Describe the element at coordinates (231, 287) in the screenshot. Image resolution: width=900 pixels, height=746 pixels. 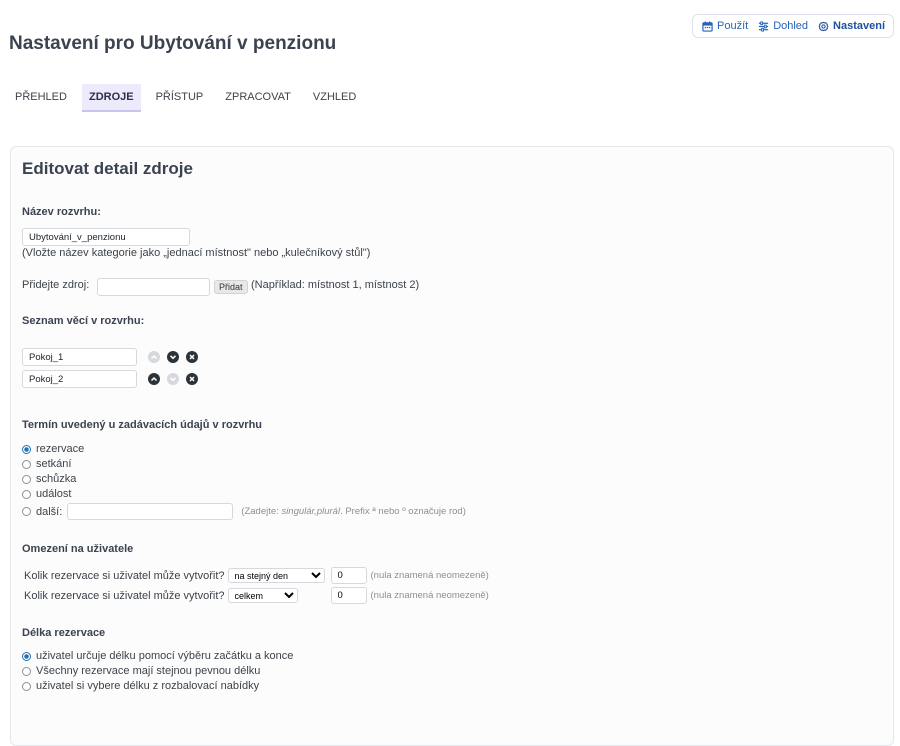
I see `add-resource-button: Přidat` at that location.